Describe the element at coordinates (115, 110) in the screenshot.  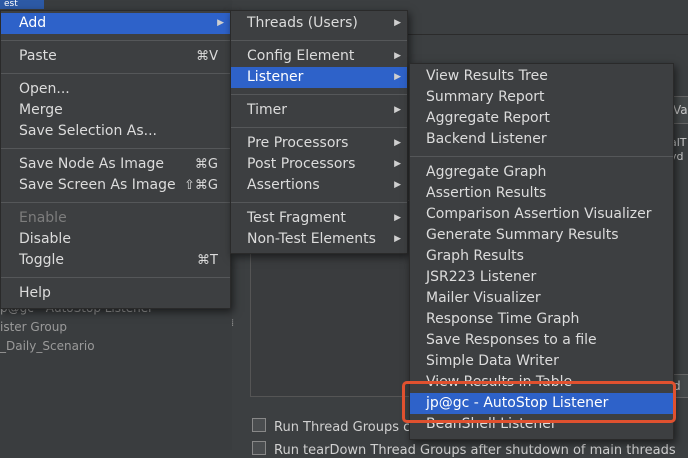
I see `menu-item-merge: Merge` at that location.